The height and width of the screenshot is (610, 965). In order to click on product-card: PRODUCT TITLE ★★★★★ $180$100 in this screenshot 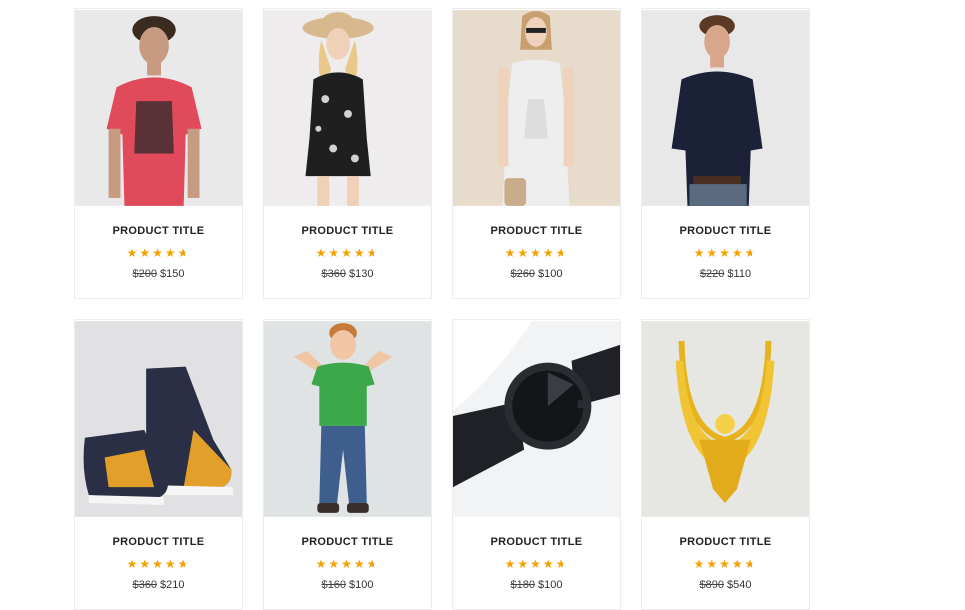, I will do `click(536, 464)`.